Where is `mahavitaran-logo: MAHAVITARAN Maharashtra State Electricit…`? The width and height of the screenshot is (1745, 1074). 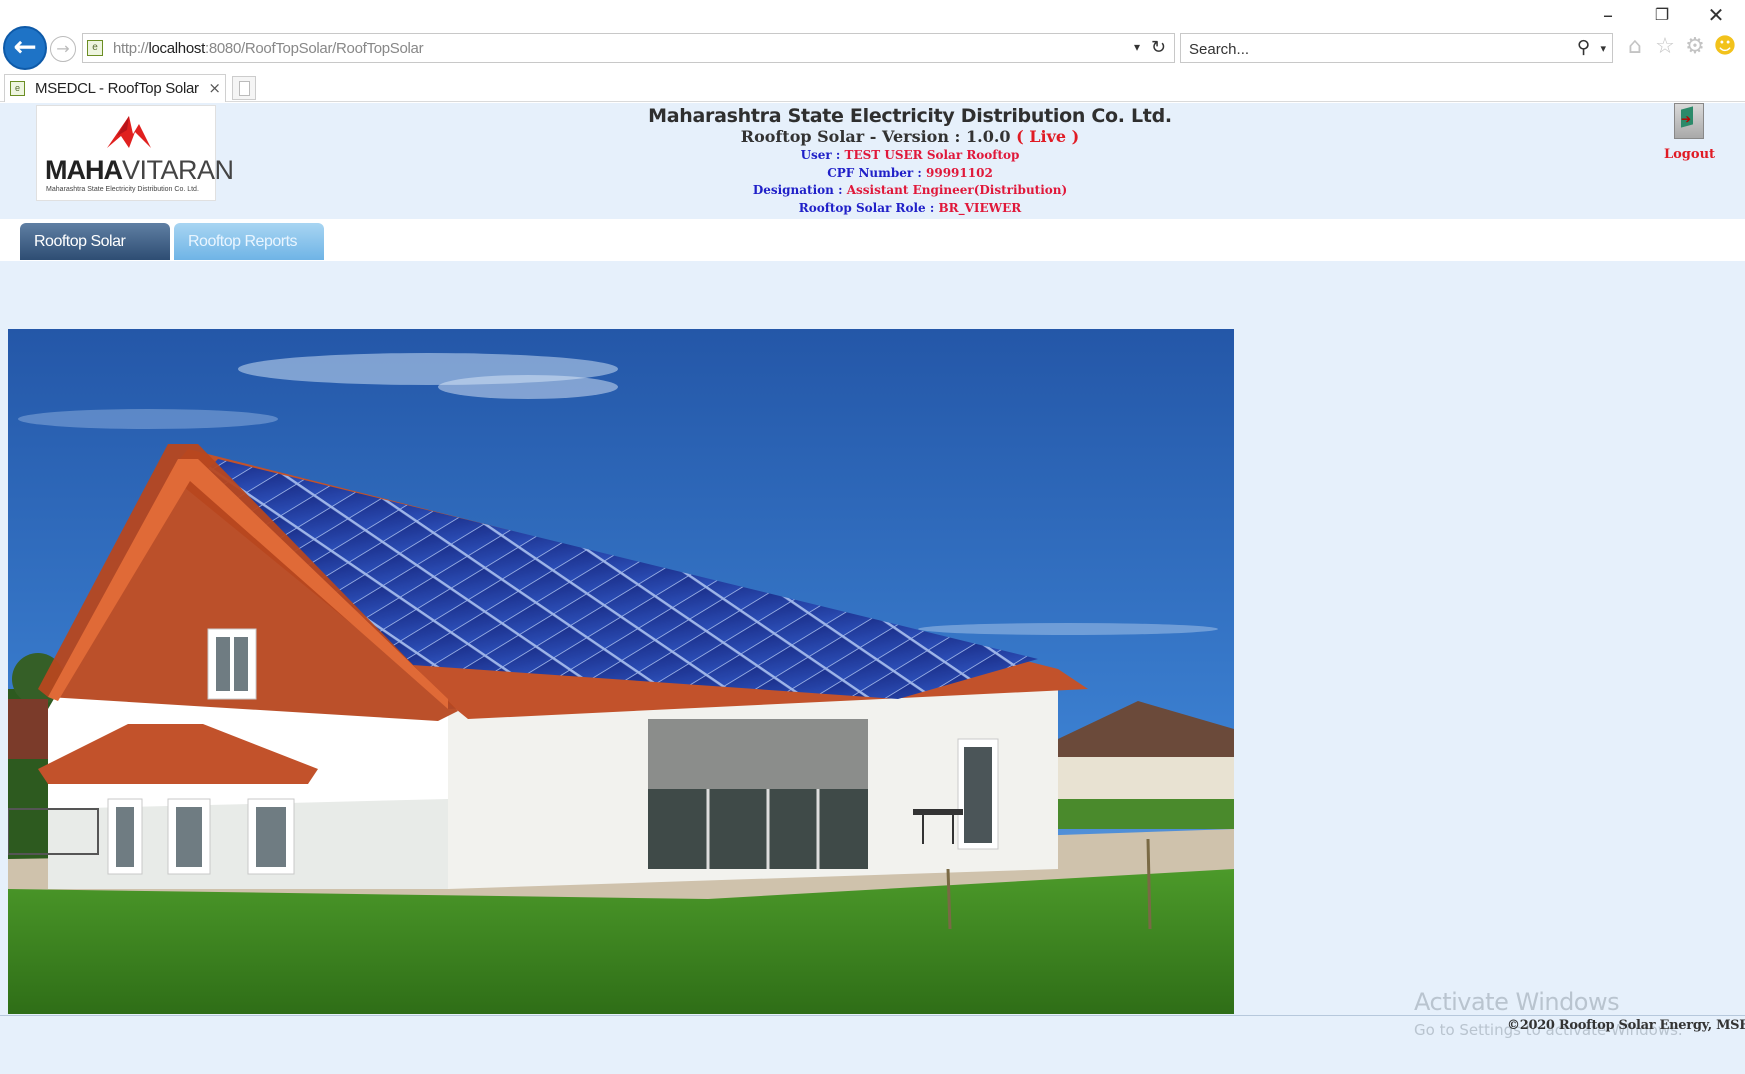 mahavitaran-logo: MAHAVITARAN Maharashtra State Electricit… is located at coordinates (135, 153).